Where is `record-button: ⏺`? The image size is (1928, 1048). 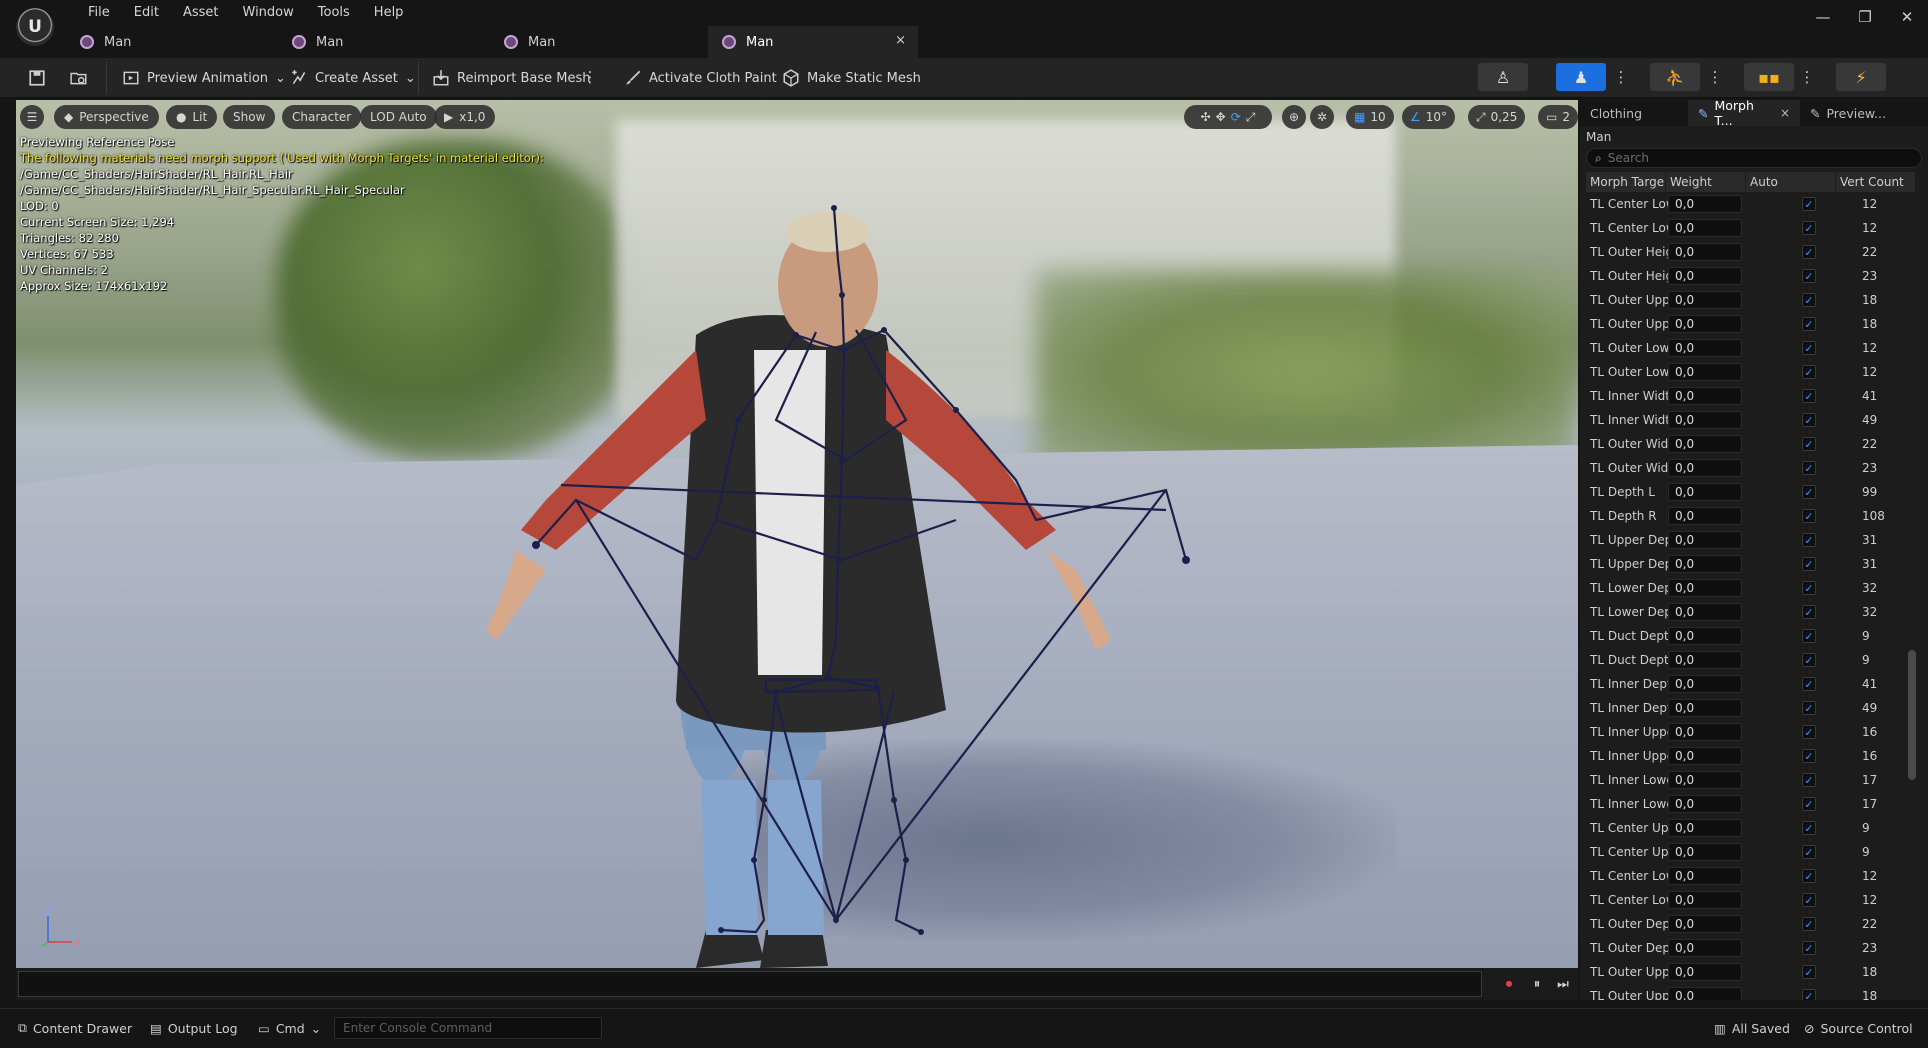 record-button: ⏺ is located at coordinates (1509, 984).